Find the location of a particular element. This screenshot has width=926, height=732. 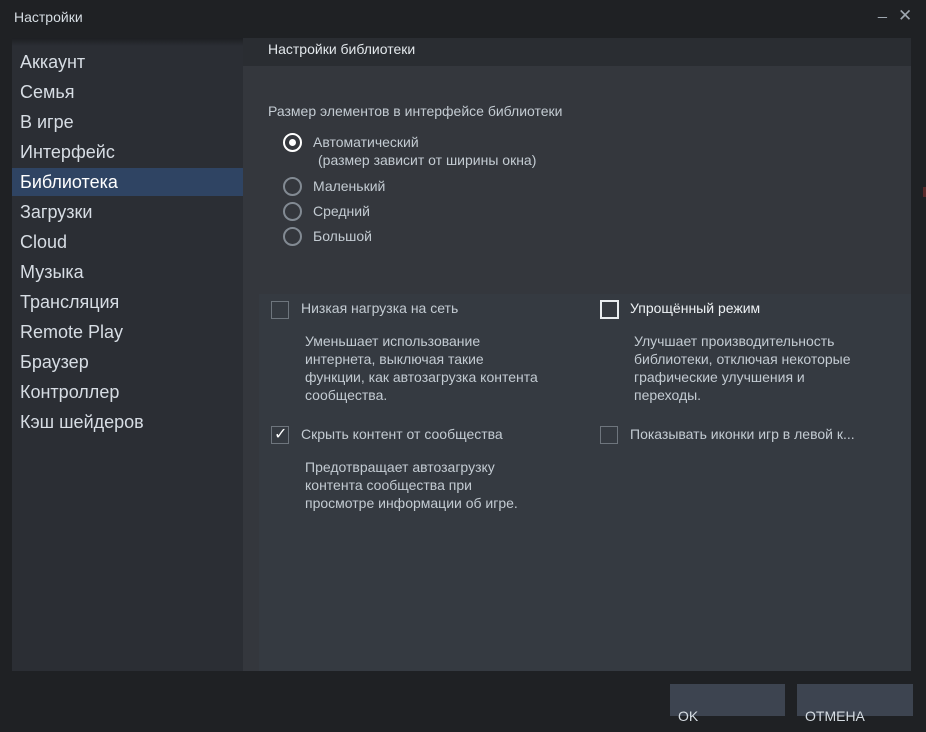

radio-label: Маленький is located at coordinates (349, 186).